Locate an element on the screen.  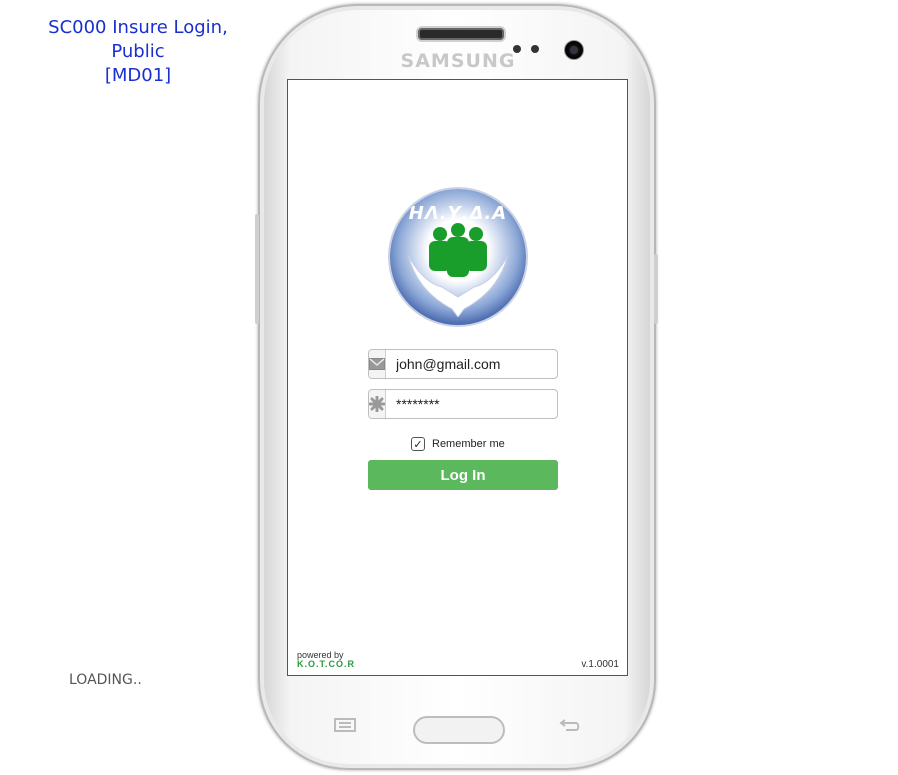
page-caption: SC000 Insure Login, Public [MD01] is located at coordinates (138, 52).